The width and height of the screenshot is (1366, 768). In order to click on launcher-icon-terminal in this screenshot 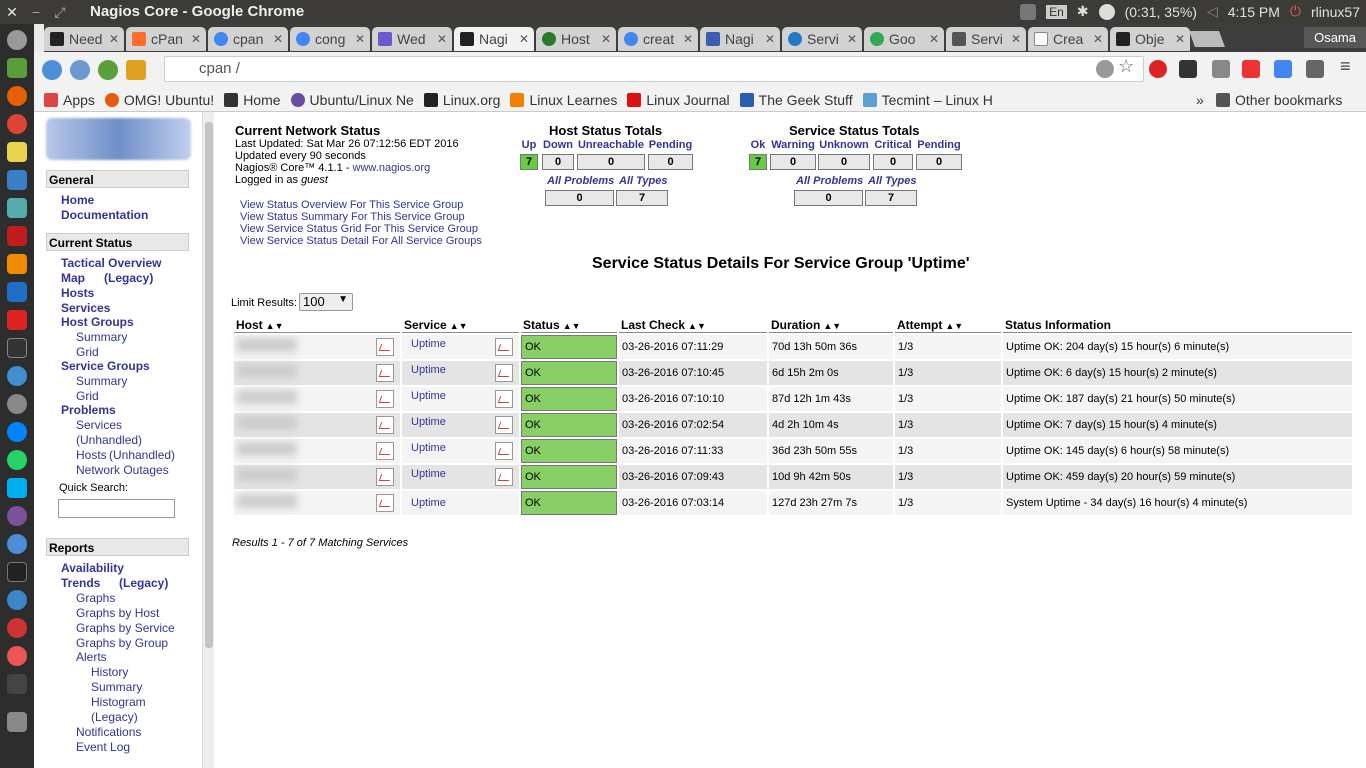, I will do `click(17, 348)`.